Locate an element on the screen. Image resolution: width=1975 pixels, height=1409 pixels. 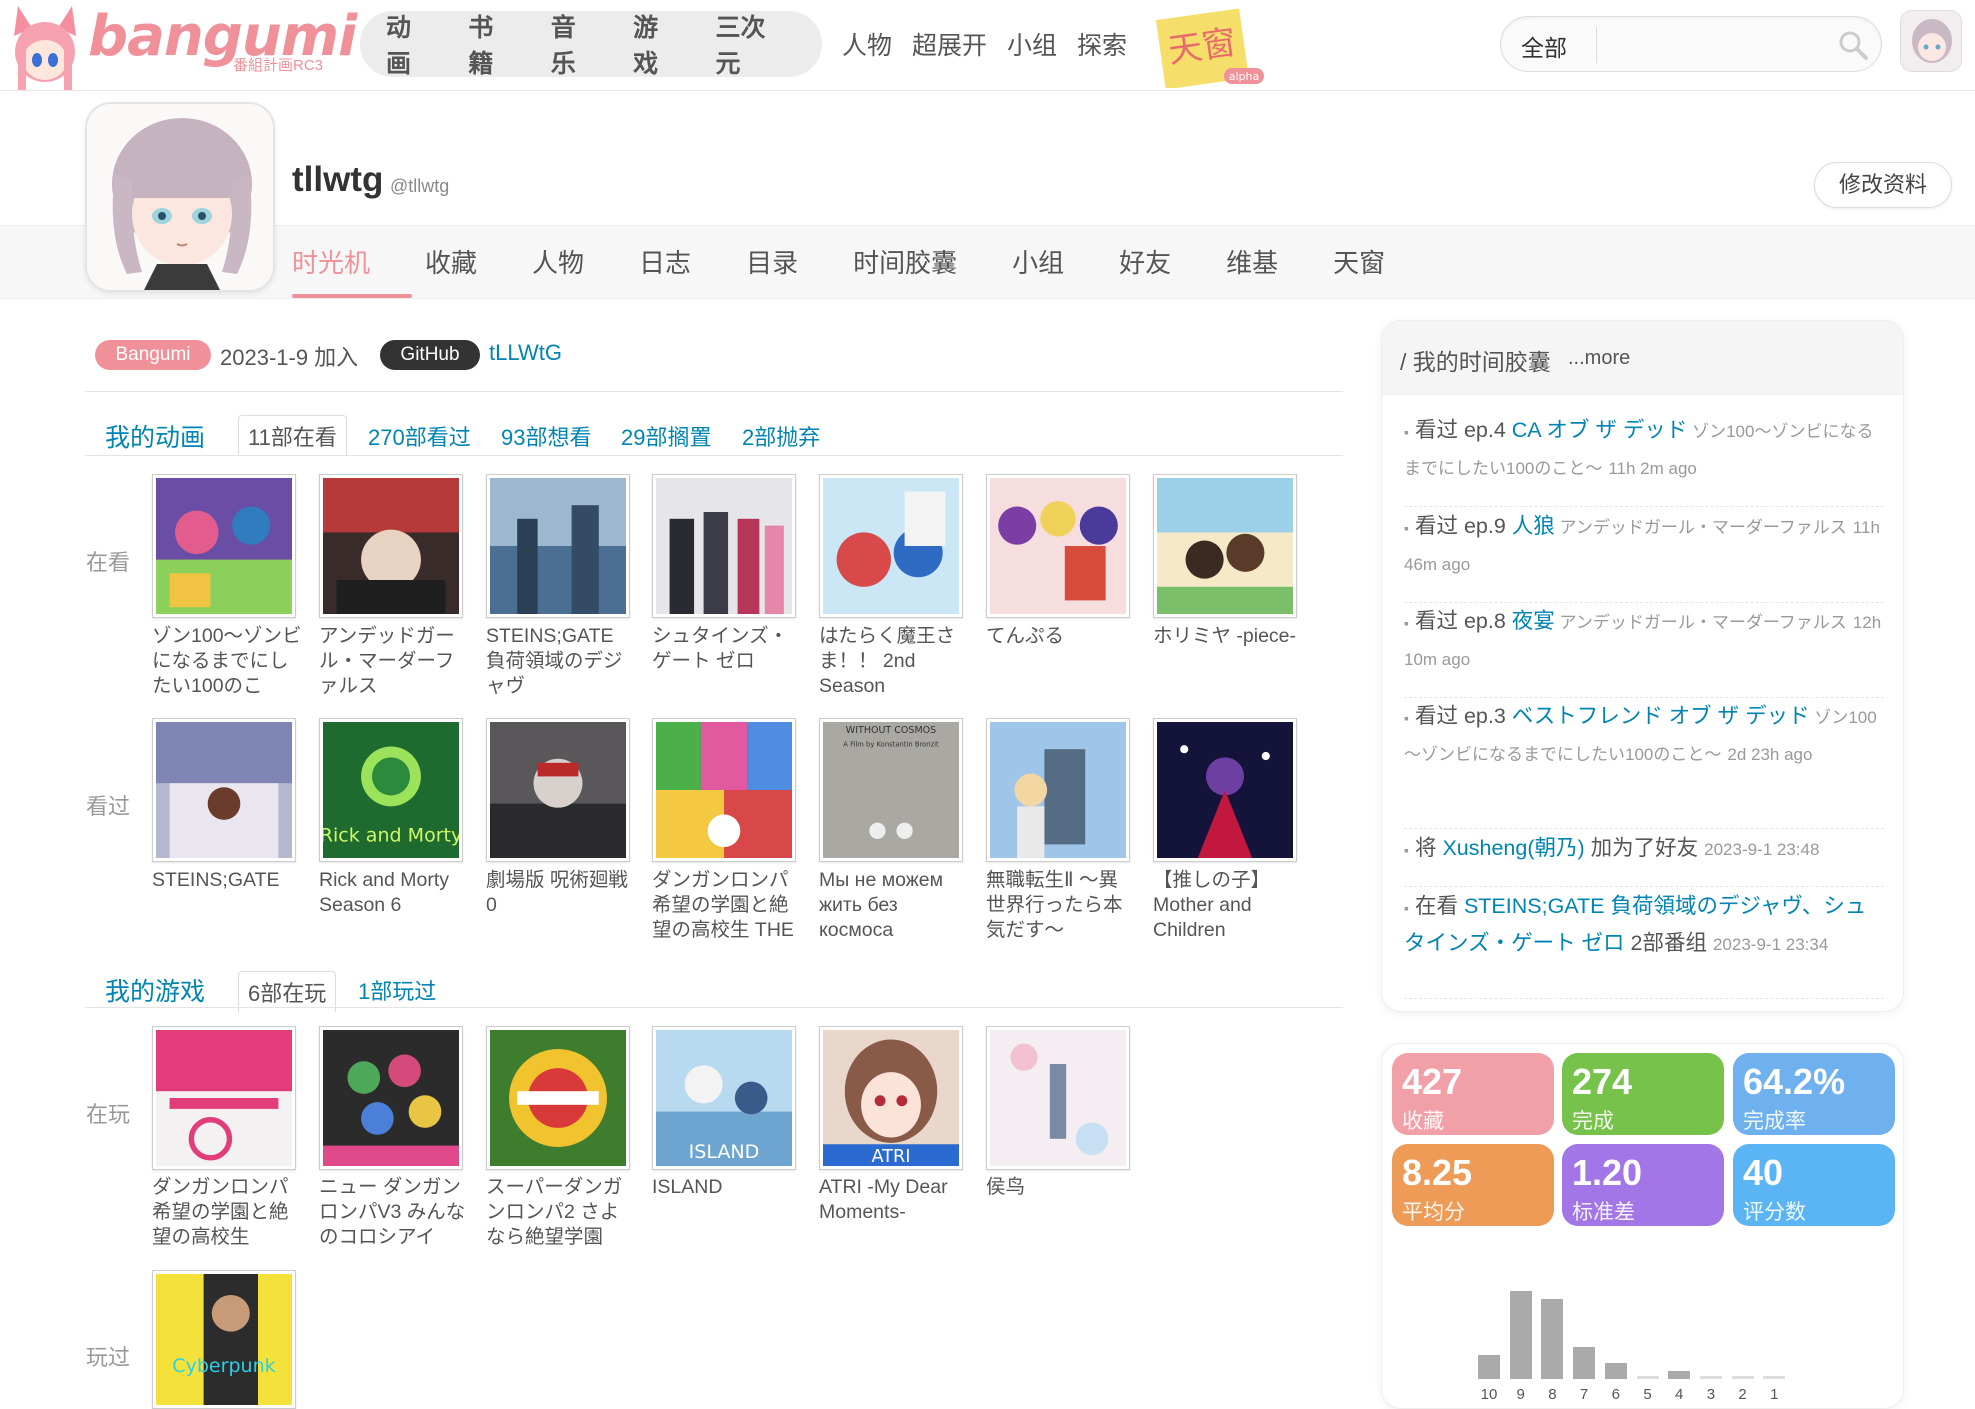
cover-title: 【推しの子】 Mother and Children is located at coordinates (1228, 905).